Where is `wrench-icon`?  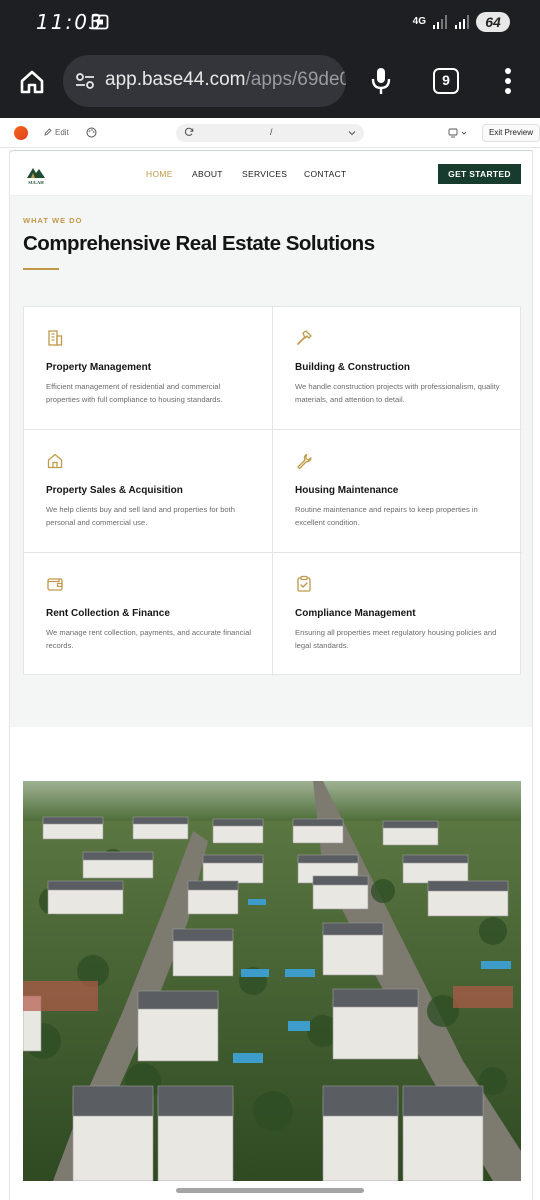
wrench-icon is located at coordinates (304, 461).